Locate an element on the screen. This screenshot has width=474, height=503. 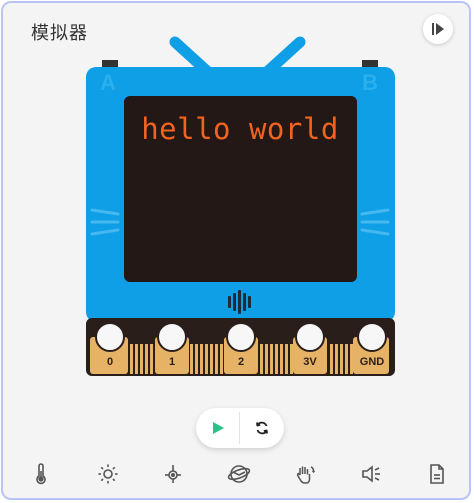
refresh-icon is located at coordinates (262, 428).